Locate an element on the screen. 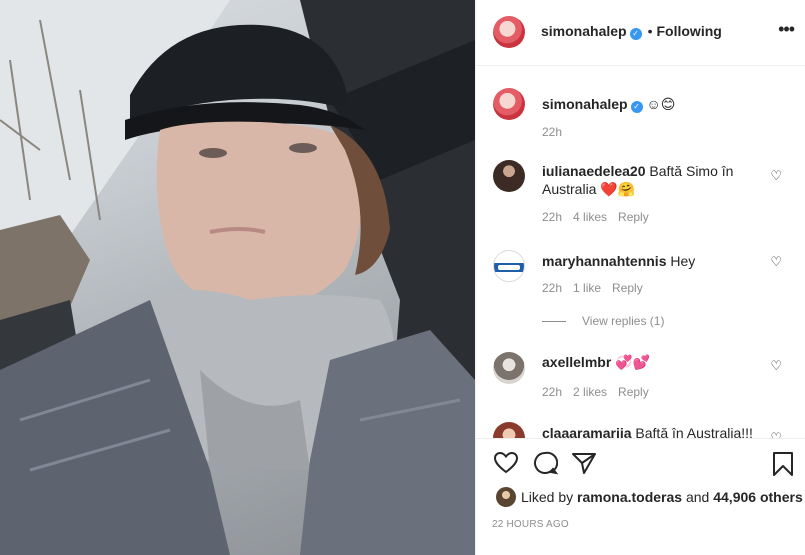  comment-likes: 4 likes is located at coordinates (590, 217).